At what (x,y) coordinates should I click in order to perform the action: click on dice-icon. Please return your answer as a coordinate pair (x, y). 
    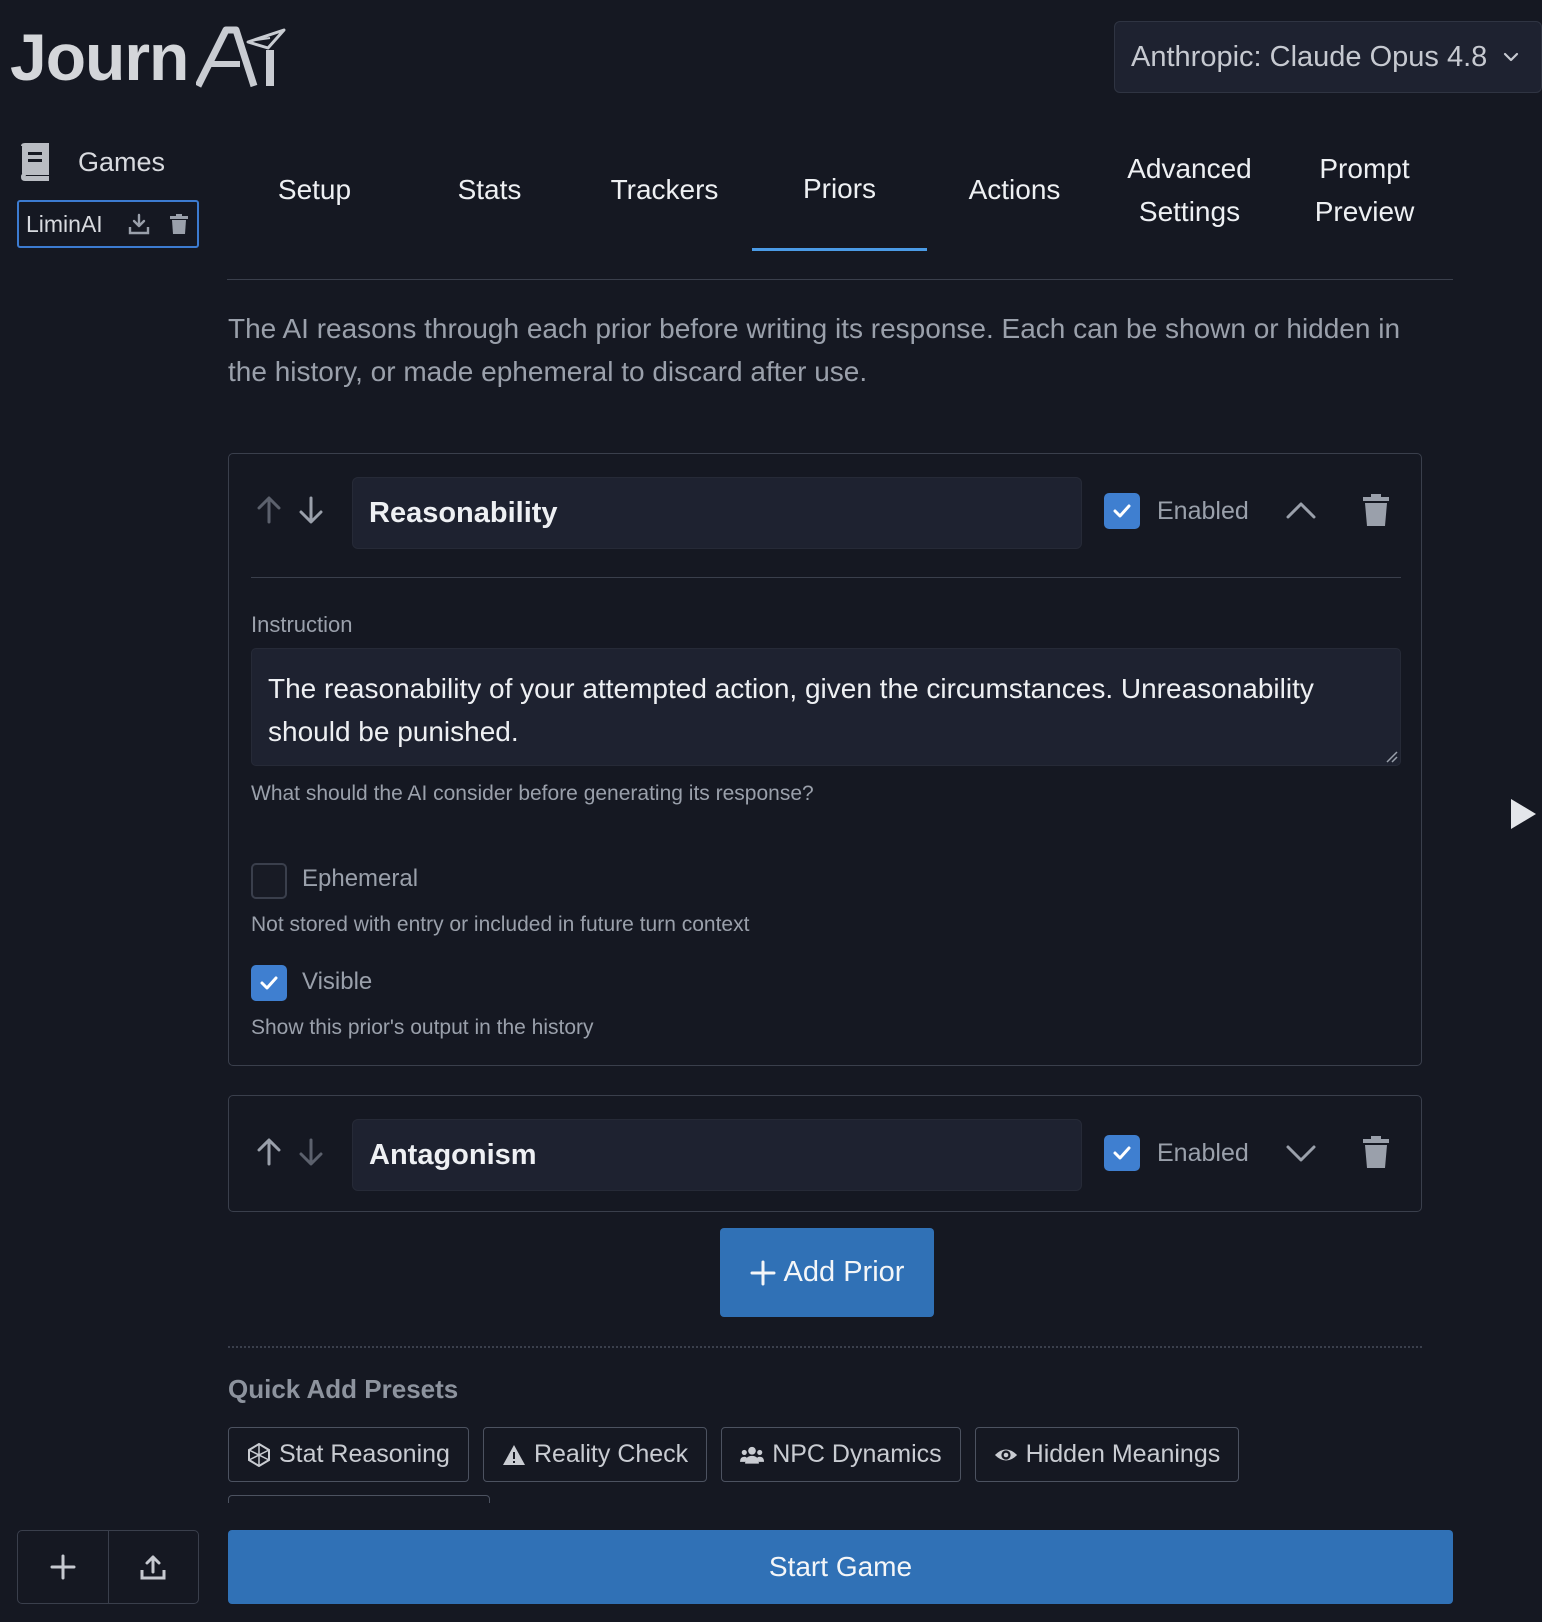
    Looking at the image, I should click on (259, 1454).